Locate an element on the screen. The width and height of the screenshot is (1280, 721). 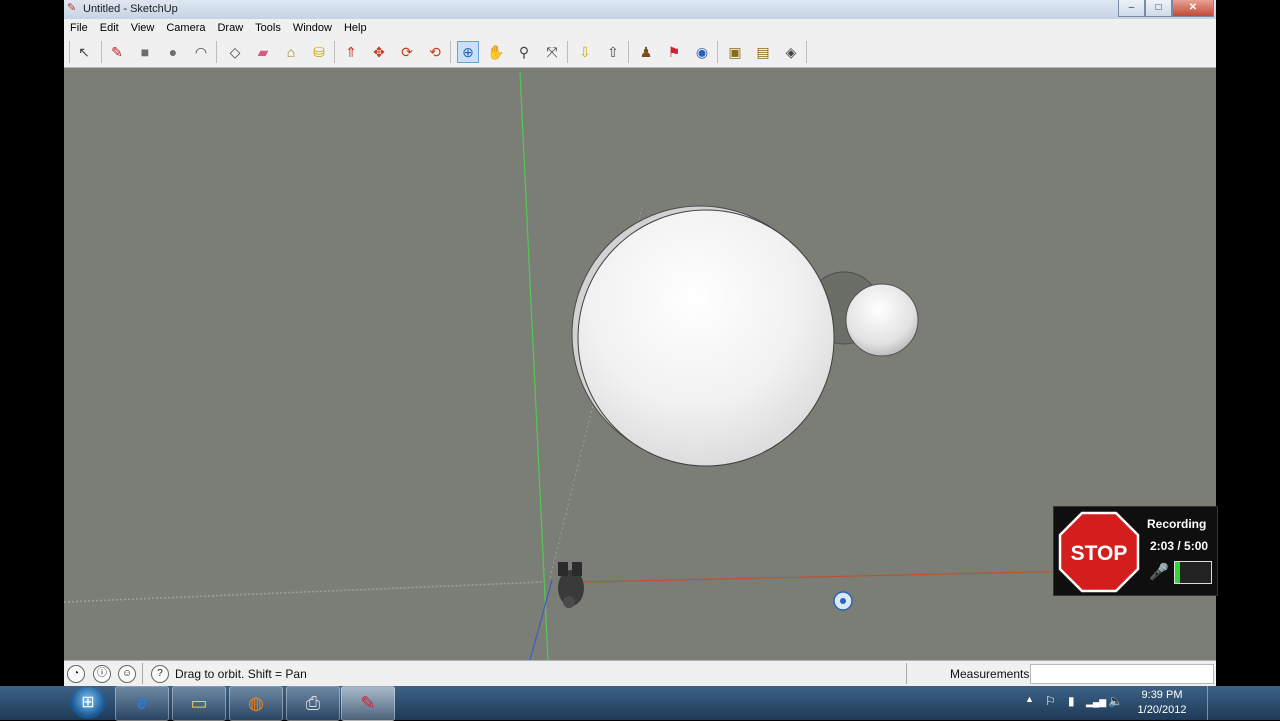
zoom-tool-icon: ⚲ is located at coordinates (524, 52).